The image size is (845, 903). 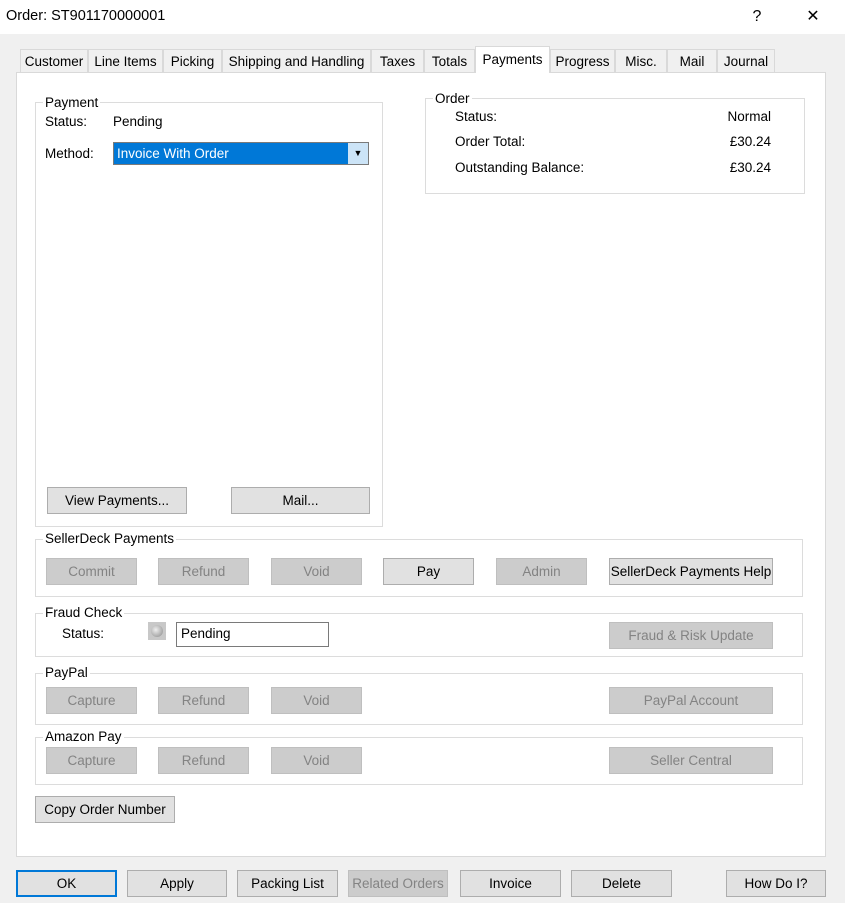 What do you see at coordinates (750, 141) in the screenshot?
I see `order-total-value: £30.24` at bounding box center [750, 141].